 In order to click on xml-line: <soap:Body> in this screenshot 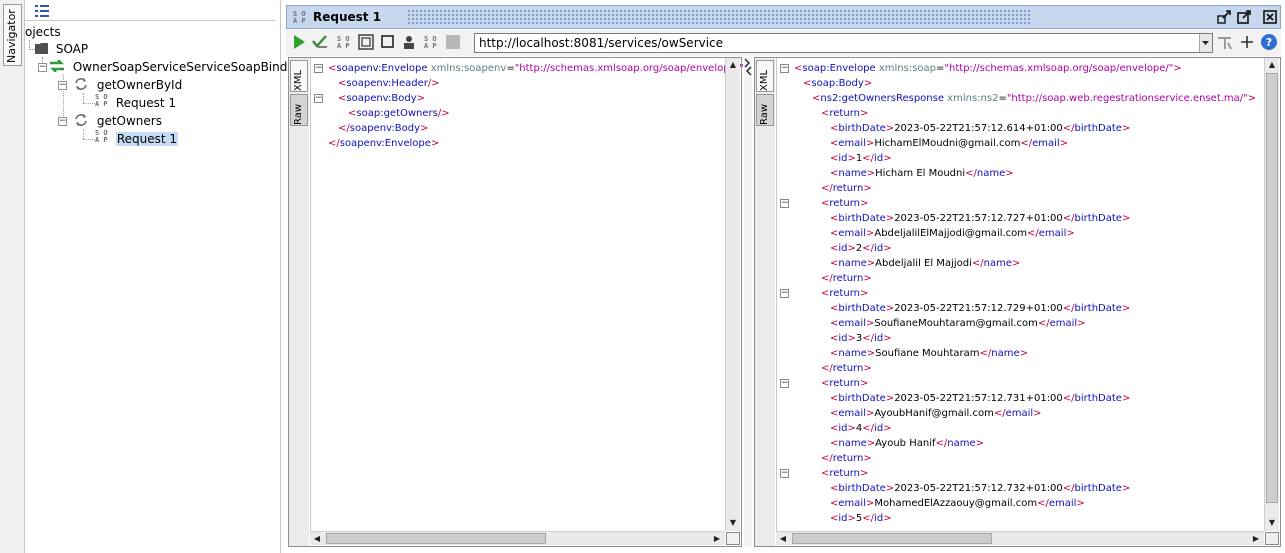, I will do `click(837, 83)`.